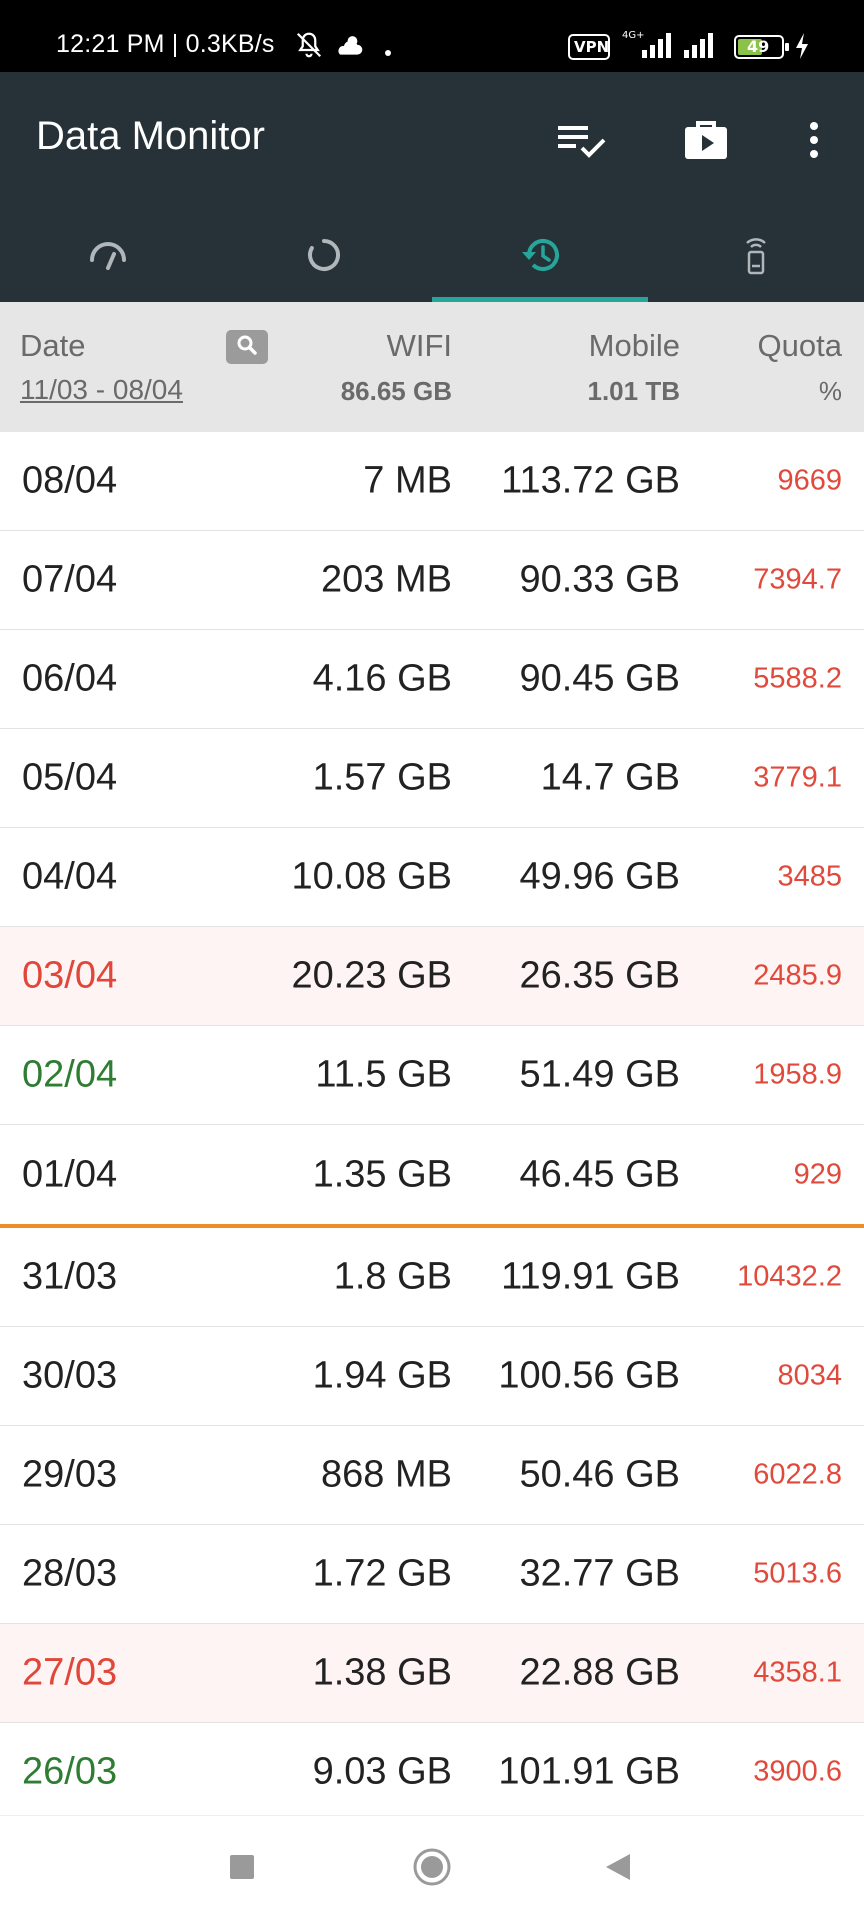 The width and height of the screenshot is (864, 1921). Describe the element at coordinates (610, 777) in the screenshot. I see `row-mobile: 14.7 GB` at that location.